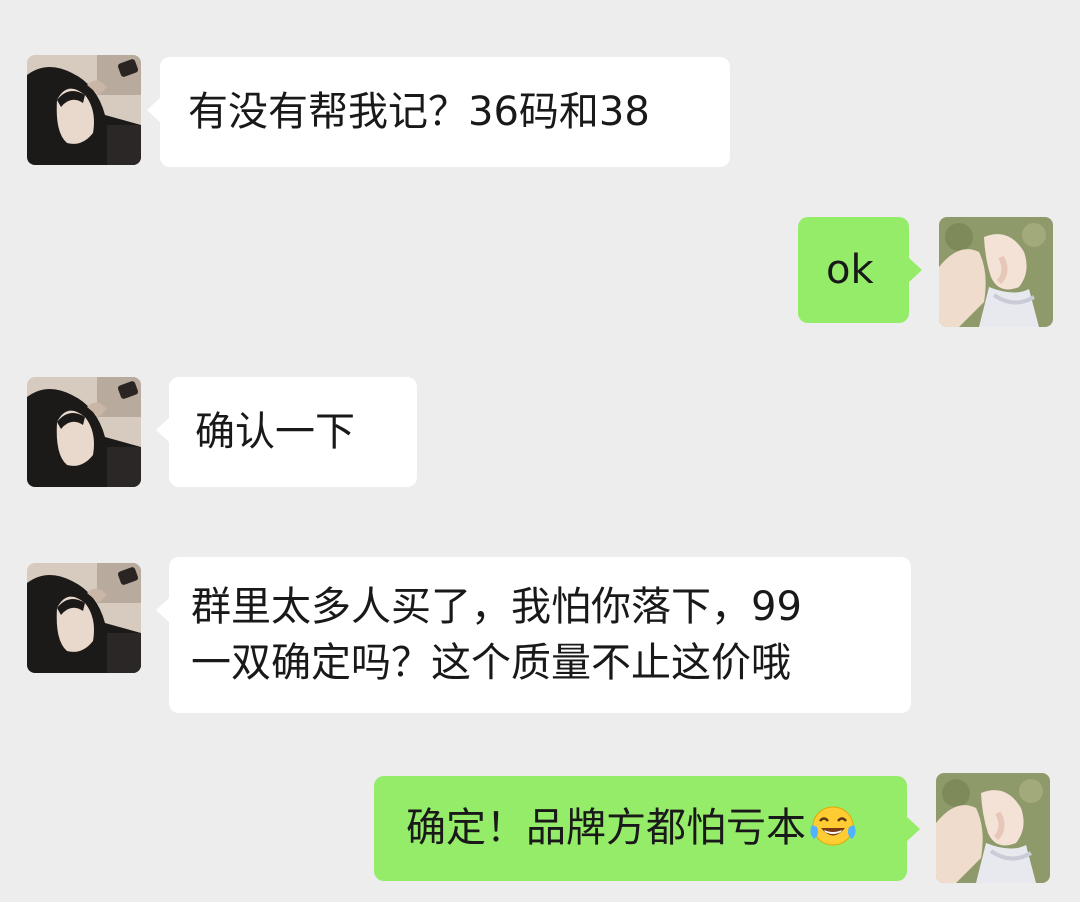 Image resolution: width=1080 pixels, height=902 pixels. I want to click on face-with-tears-of-joy-icon, so click(833, 826).